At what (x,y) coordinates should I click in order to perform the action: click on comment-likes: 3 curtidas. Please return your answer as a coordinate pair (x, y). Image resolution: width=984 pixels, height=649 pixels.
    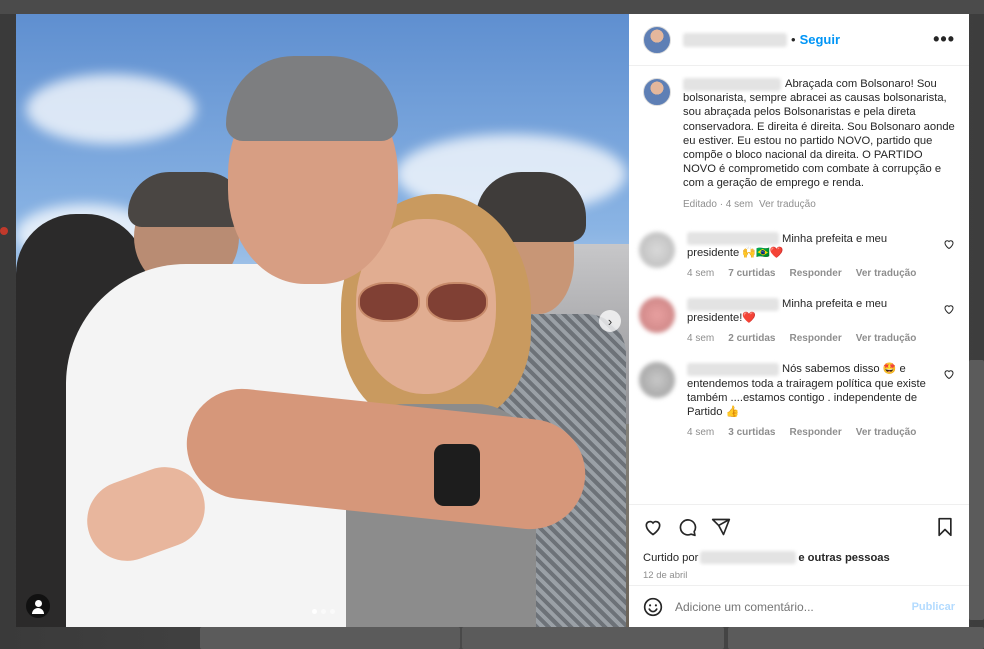
    Looking at the image, I should click on (751, 432).